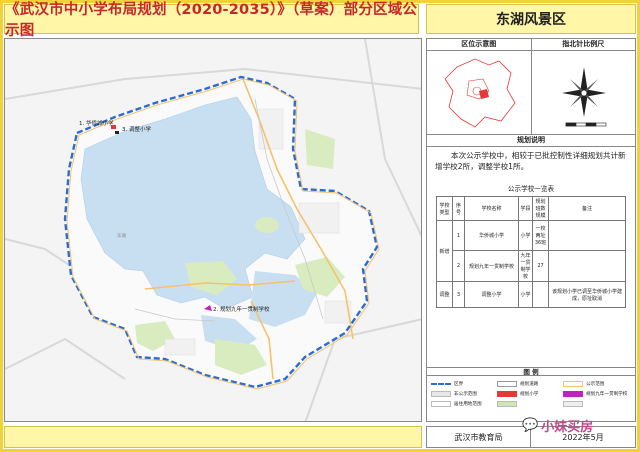 Image resolution: width=640 pixels, height=452 pixels. Describe the element at coordinates (491, 235) in the screenshot. I see `table-cell-name: 华侨城小学` at that location.